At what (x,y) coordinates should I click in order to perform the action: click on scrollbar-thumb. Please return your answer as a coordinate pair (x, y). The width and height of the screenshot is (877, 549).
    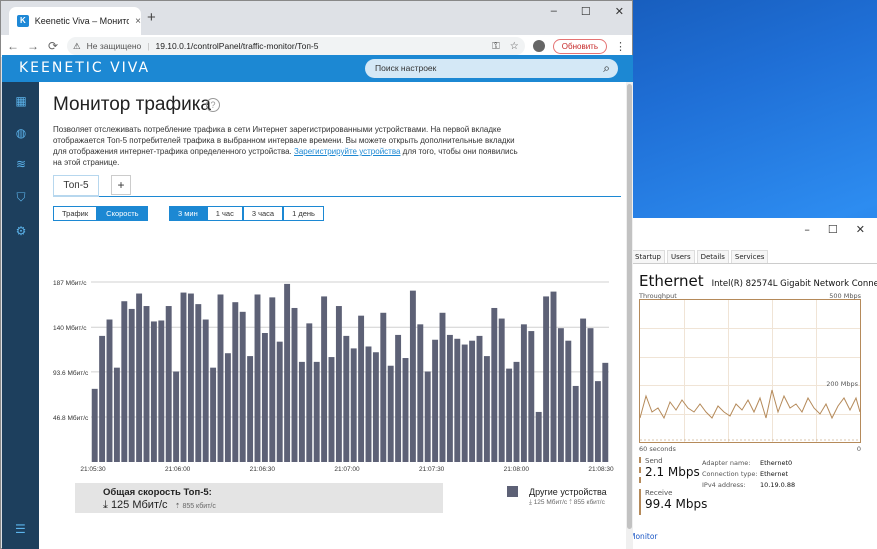
    Looking at the image, I should click on (629, 306).